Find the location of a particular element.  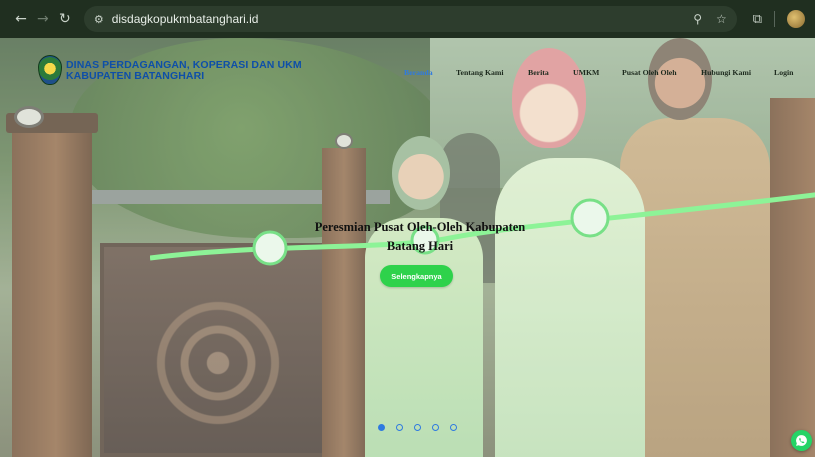

read-more-button: Selengkapnya is located at coordinates (416, 276).